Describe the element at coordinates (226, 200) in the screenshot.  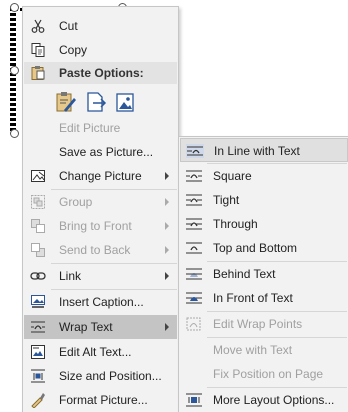
I see `tight-label: Tight` at that location.